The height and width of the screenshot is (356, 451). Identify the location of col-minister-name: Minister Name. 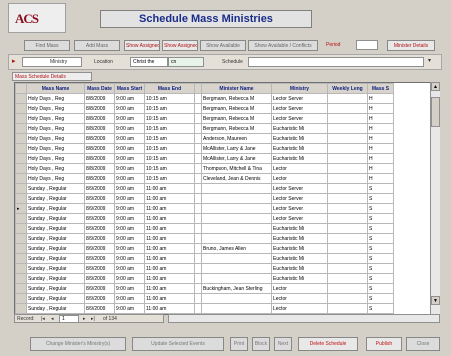
(236, 88).